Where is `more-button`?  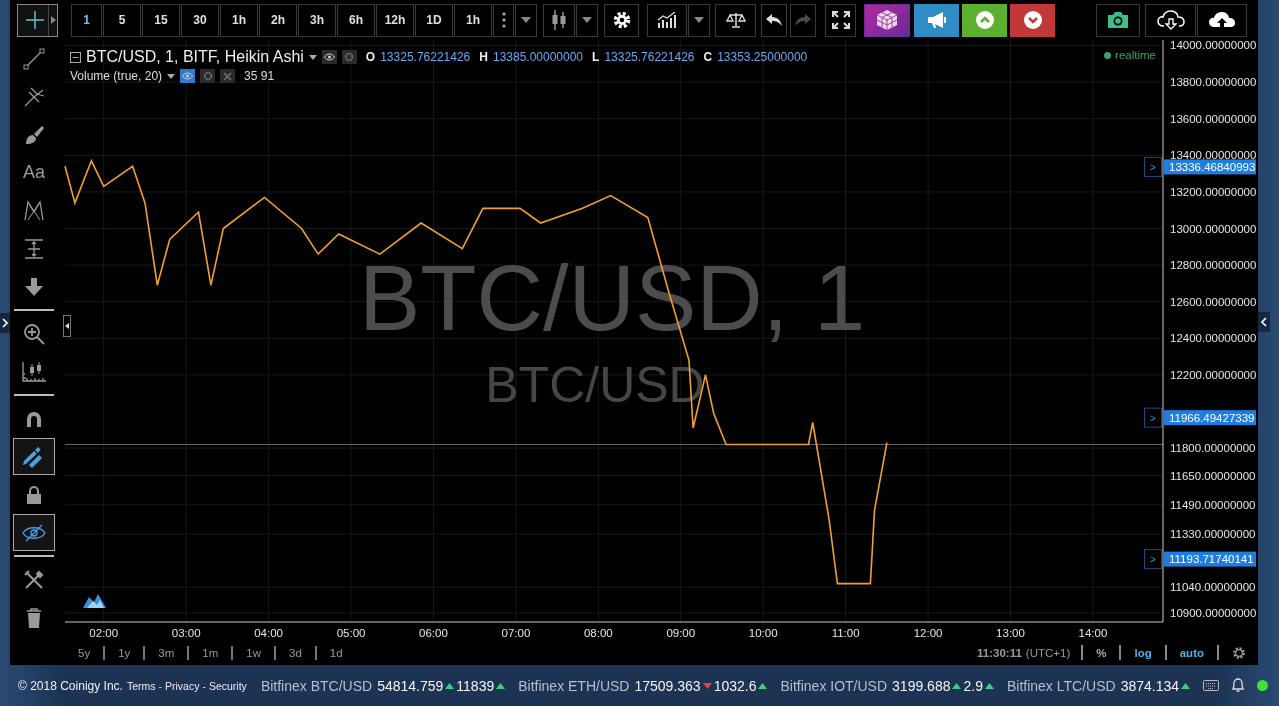
more-button is located at coordinates (503, 20).